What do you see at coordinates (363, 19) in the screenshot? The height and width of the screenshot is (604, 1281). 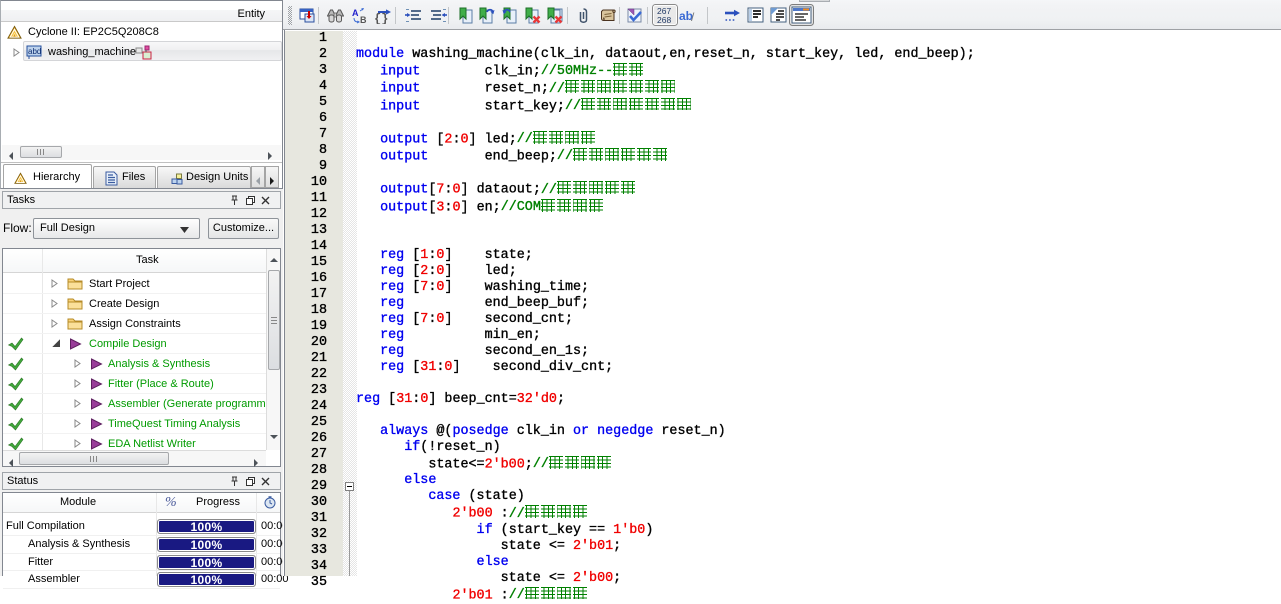 I see `svg-text: B` at bounding box center [363, 19].